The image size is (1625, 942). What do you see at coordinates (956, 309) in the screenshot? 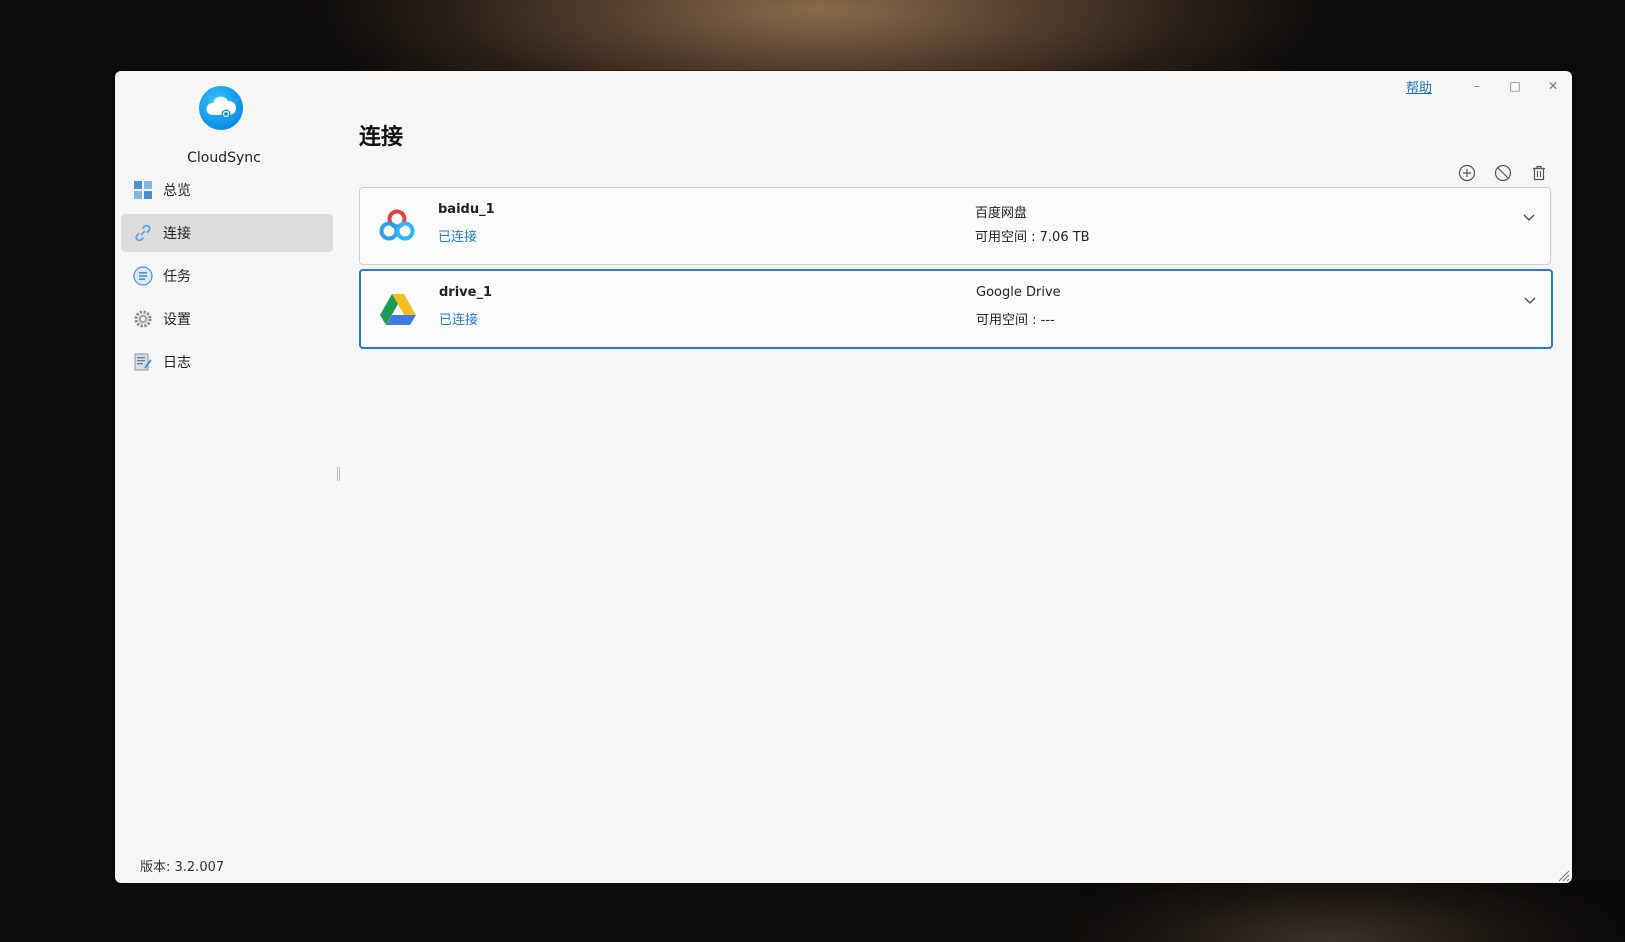
I see `connection-card-google-drive: drive_1 已连接 Google Drive 可用空间 : ---` at bounding box center [956, 309].